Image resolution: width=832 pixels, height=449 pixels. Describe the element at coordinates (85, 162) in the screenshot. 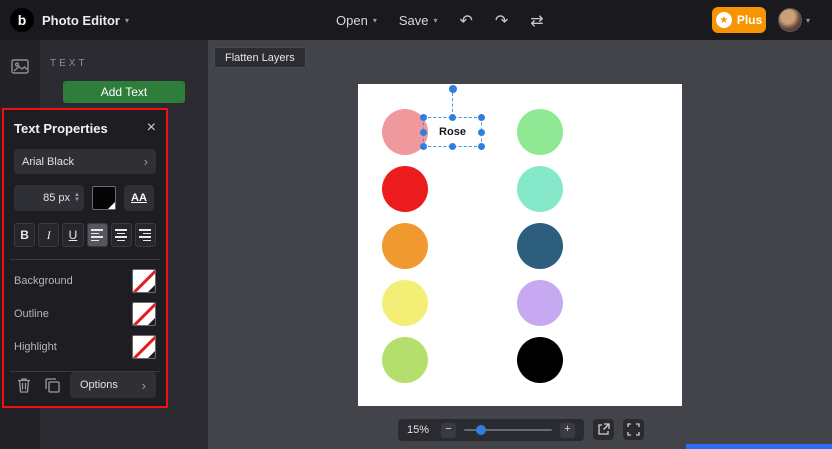

I see `font-family-select: Arial Black ›` at that location.